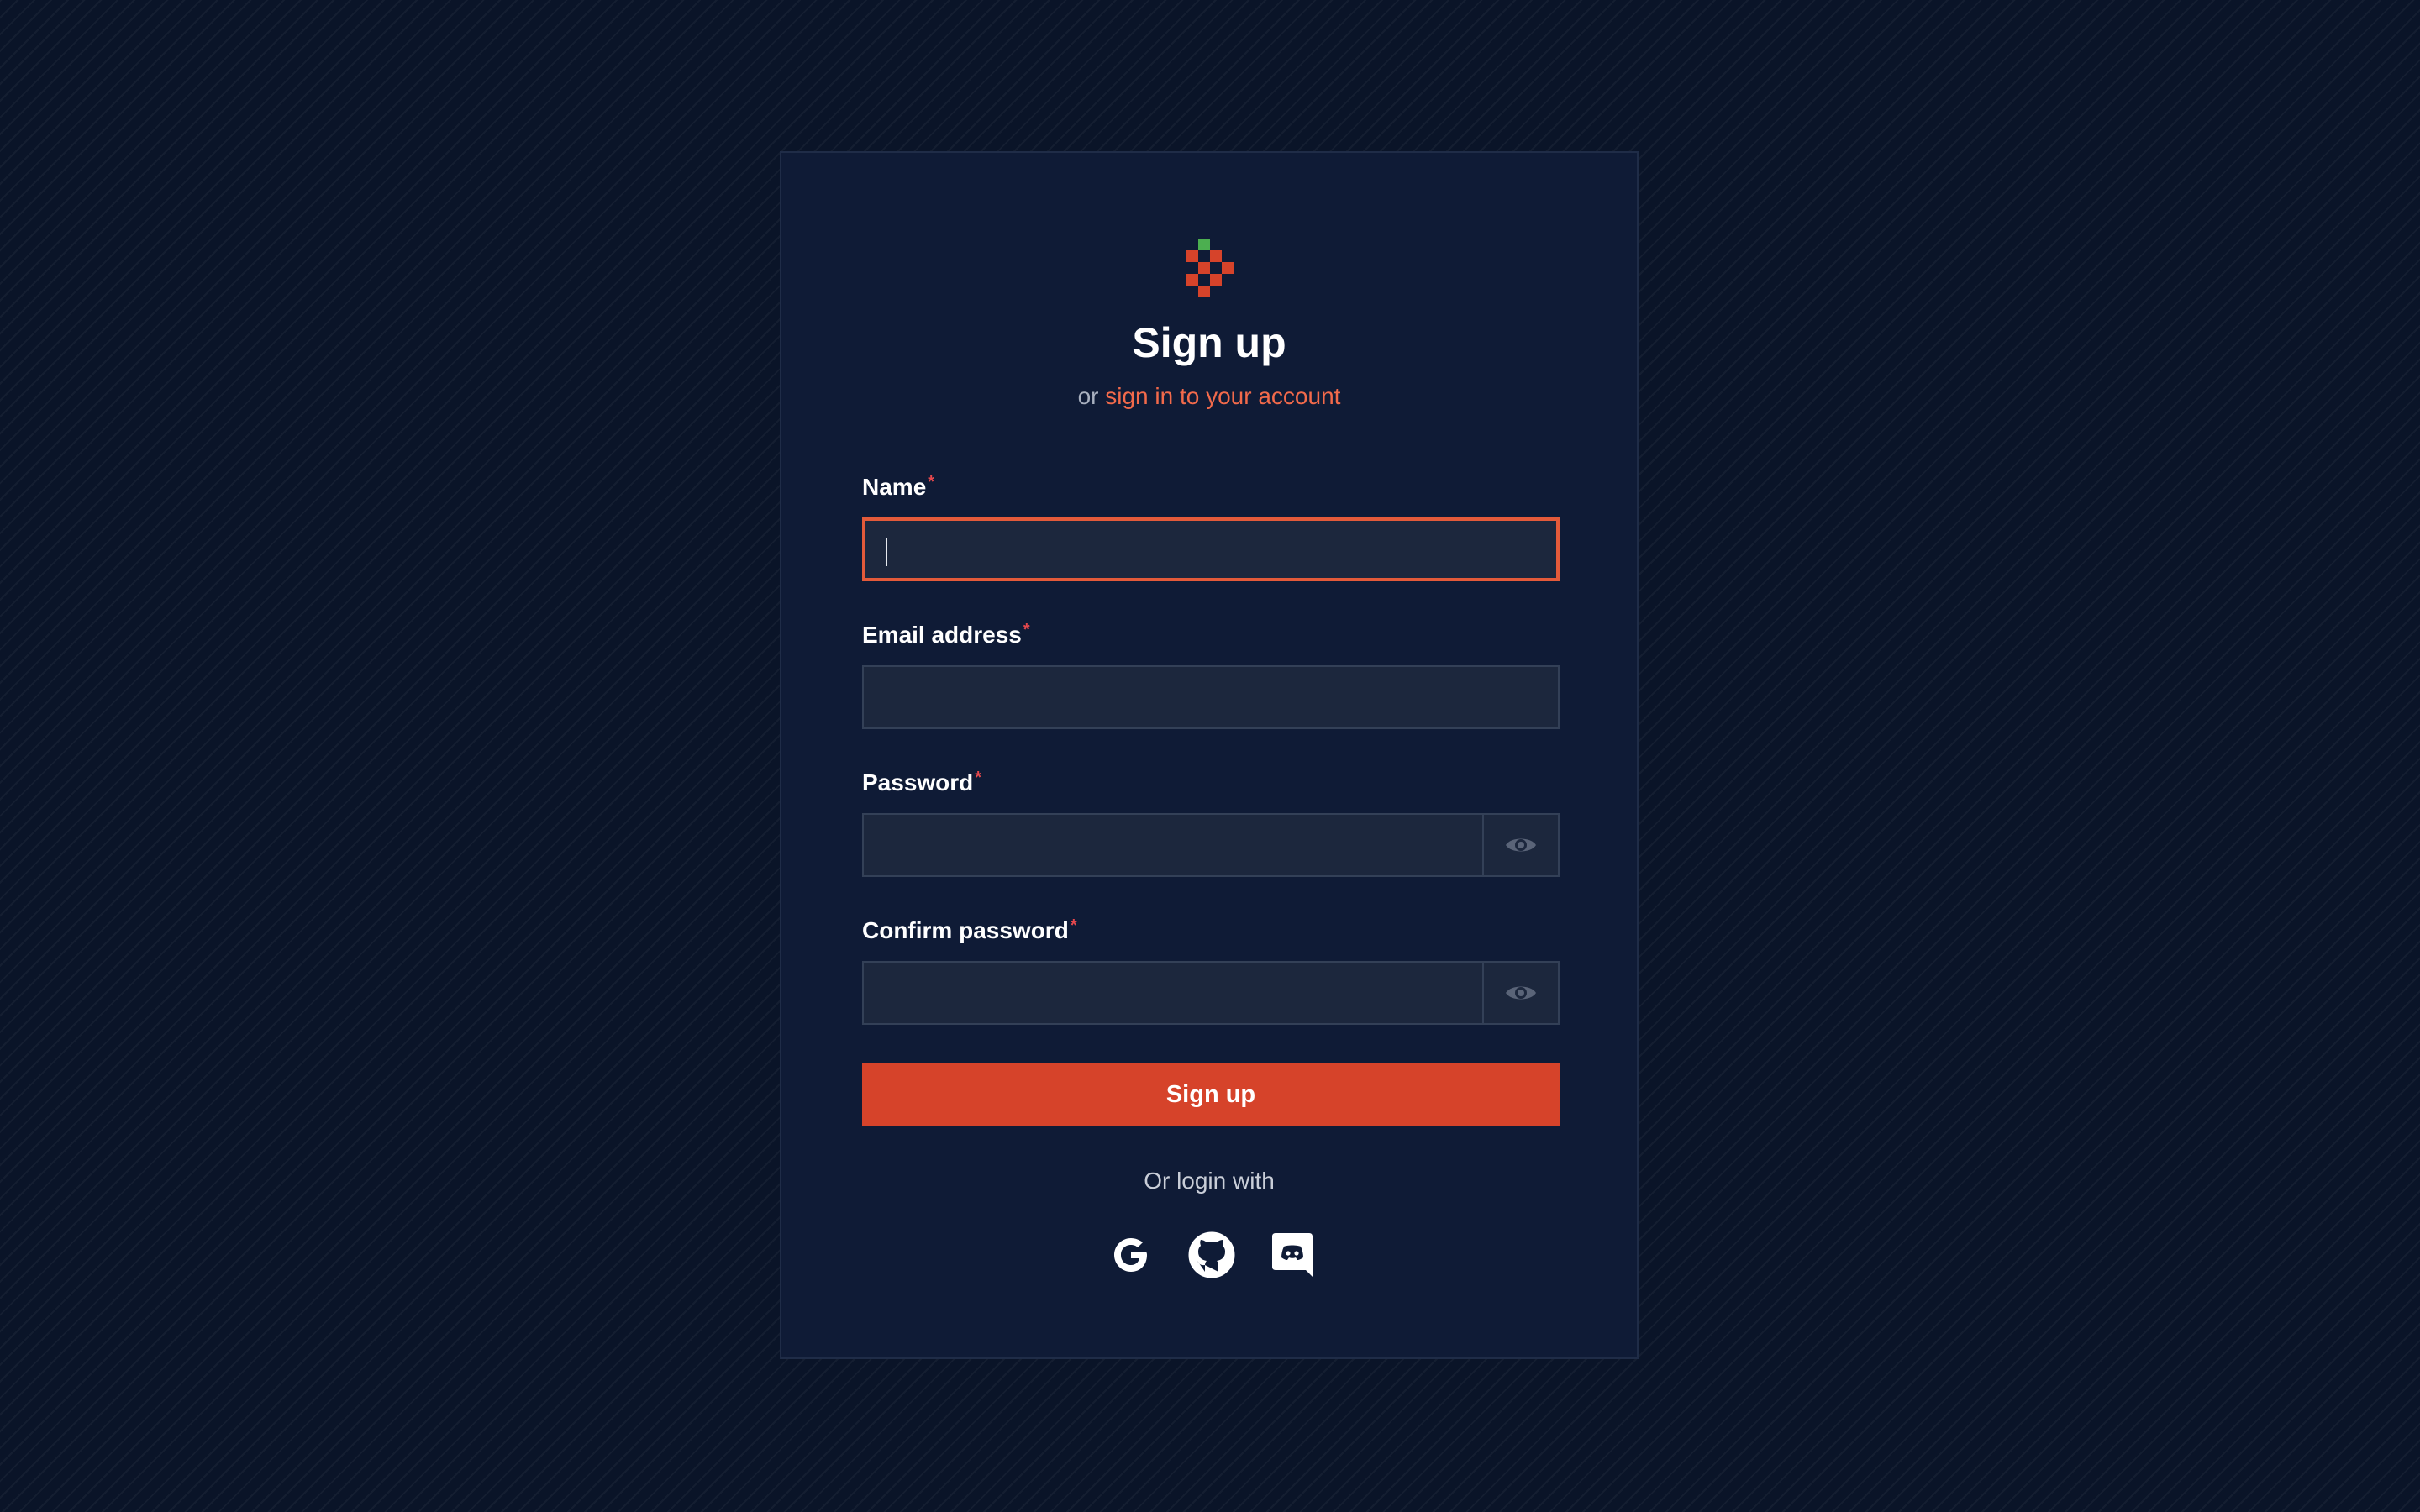  Describe the element at coordinates (1209, 1181) in the screenshot. I see `alt-login-label: Or login with` at that location.